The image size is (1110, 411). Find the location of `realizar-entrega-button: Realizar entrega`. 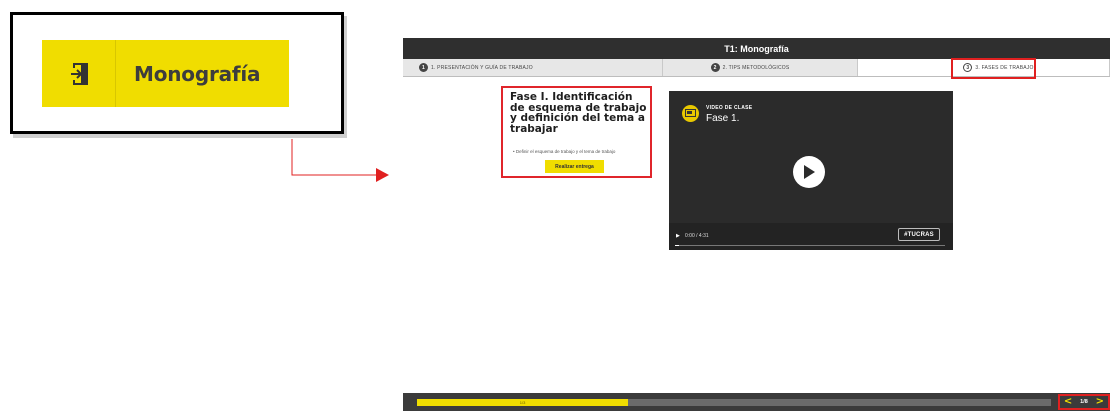

realizar-entrega-button: Realizar entrega is located at coordinates (574, 166).